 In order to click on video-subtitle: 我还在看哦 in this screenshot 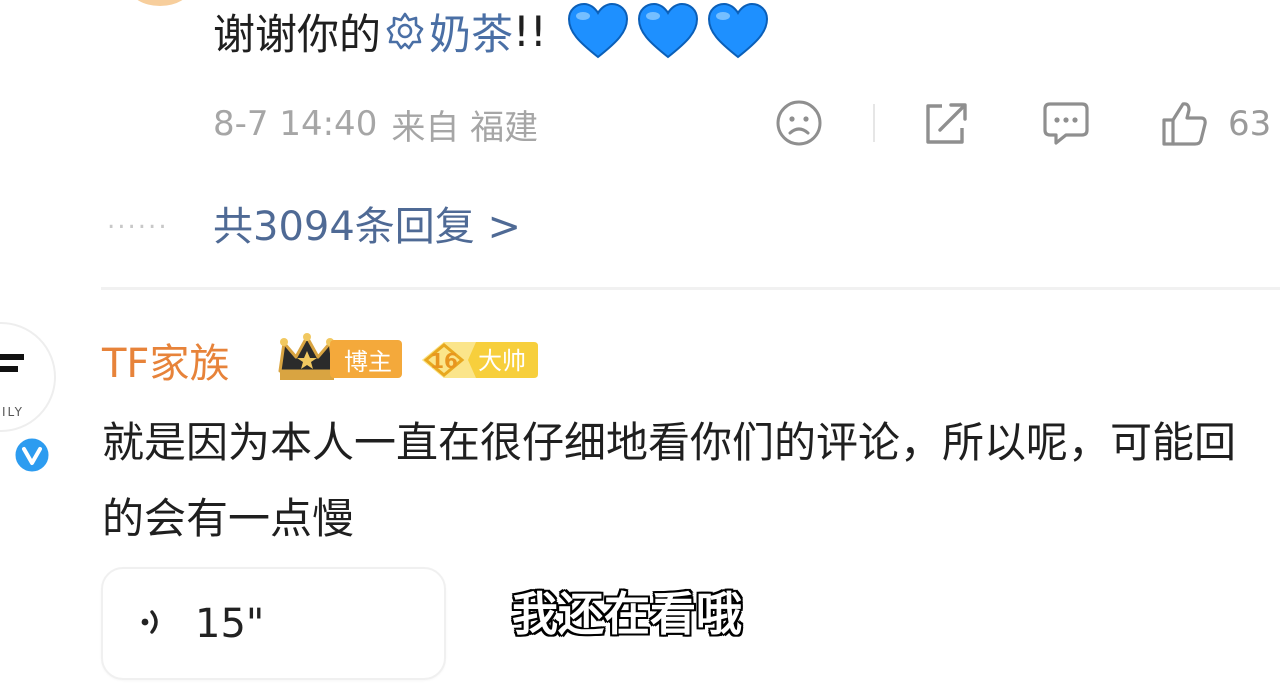, I will do `click(627, 614)`.